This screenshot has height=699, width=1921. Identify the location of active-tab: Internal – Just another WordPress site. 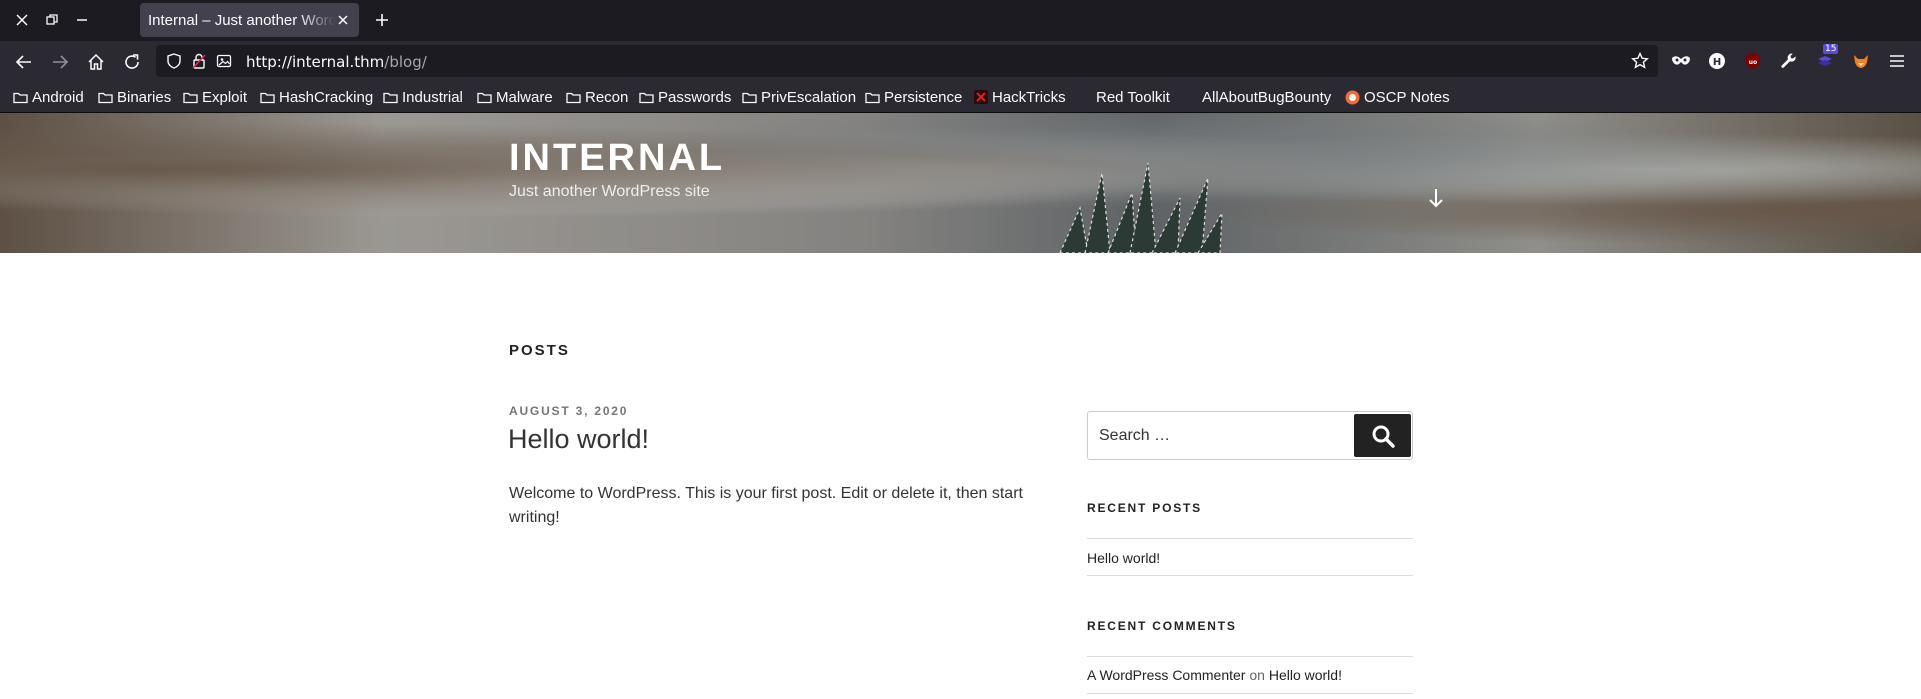
(249, 20).